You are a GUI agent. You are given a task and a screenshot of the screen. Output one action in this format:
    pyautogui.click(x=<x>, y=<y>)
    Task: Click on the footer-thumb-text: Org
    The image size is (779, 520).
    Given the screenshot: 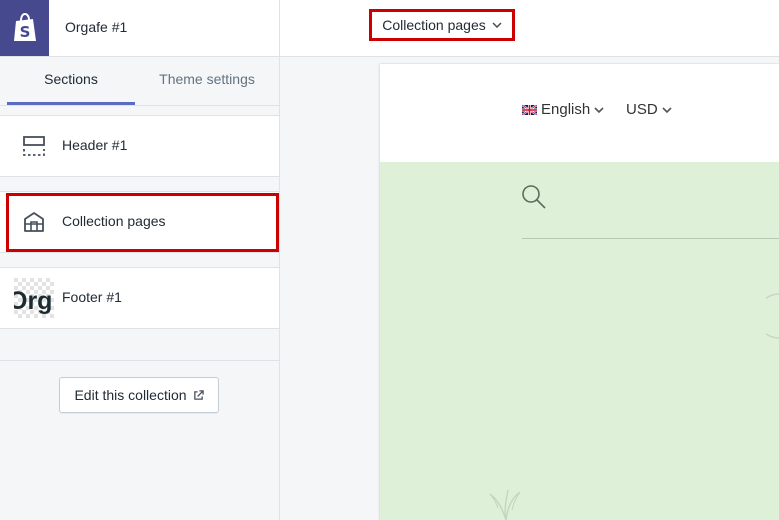 What is the action you would take?
    pyautogui.click(x=33, y=301)
    